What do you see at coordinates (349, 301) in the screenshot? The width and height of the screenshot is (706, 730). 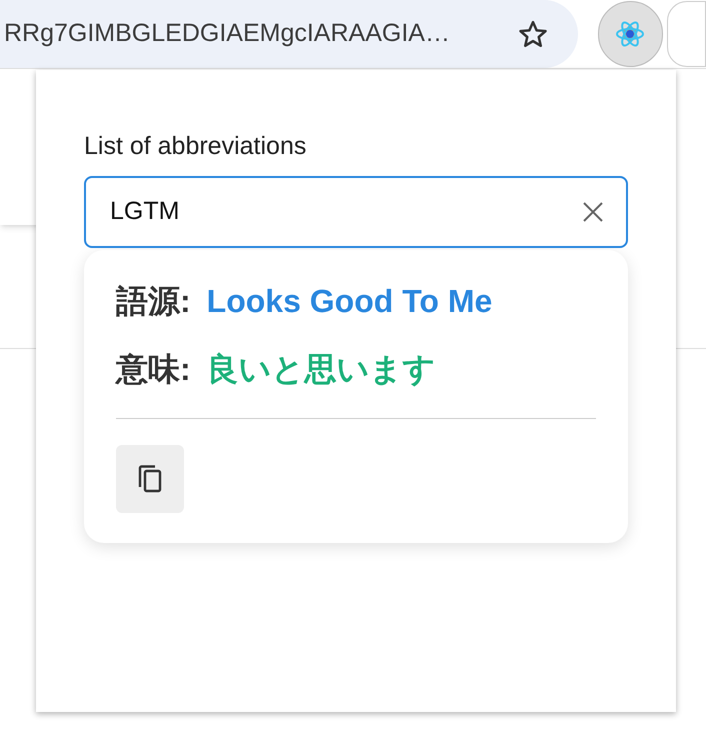 I see `row-value: Looks Good To Me` at bounding box center [349, 301].